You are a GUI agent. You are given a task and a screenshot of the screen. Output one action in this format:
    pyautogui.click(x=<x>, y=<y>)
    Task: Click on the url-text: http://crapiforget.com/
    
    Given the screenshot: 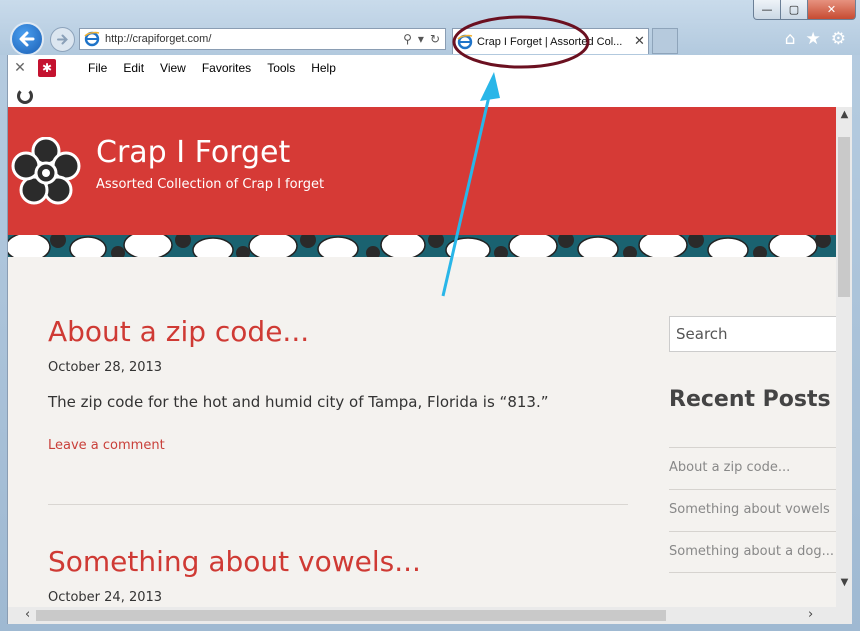 What is the action you would take?
    pyautogui.click(x=254, y=39)
    